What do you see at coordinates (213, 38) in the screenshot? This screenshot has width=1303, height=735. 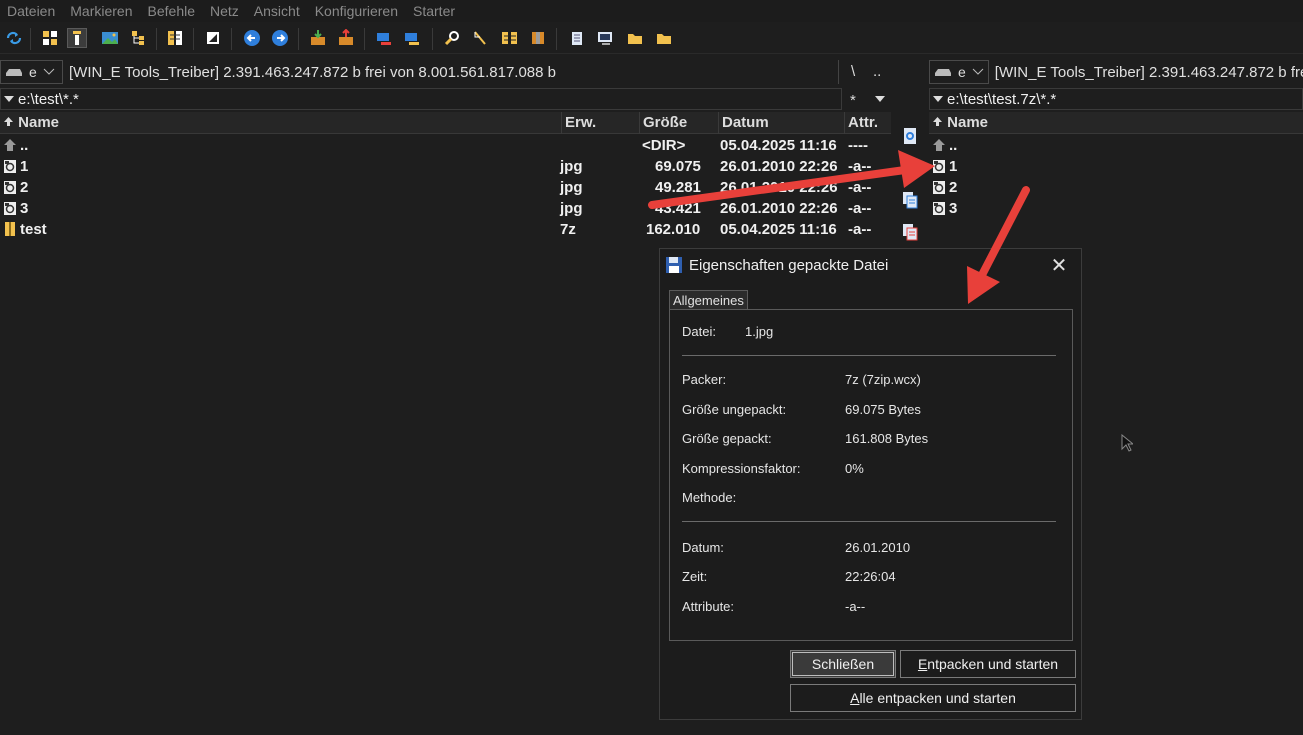 I see `invert-icon` at bounding box center [213, 38].